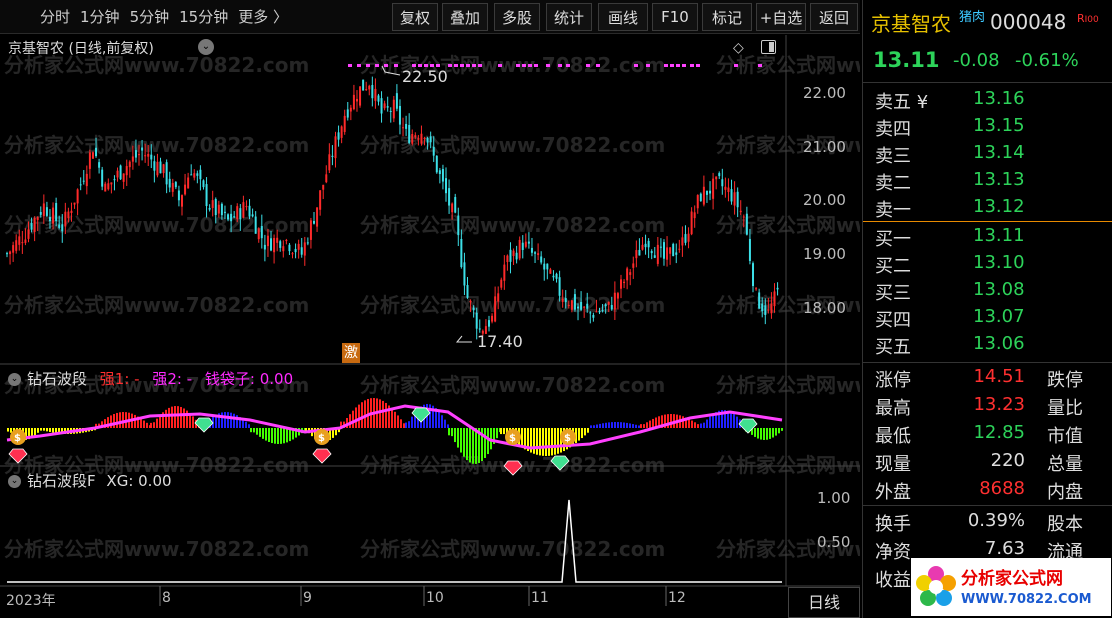  I want to click on back-button: 返回, so click(834, 17).